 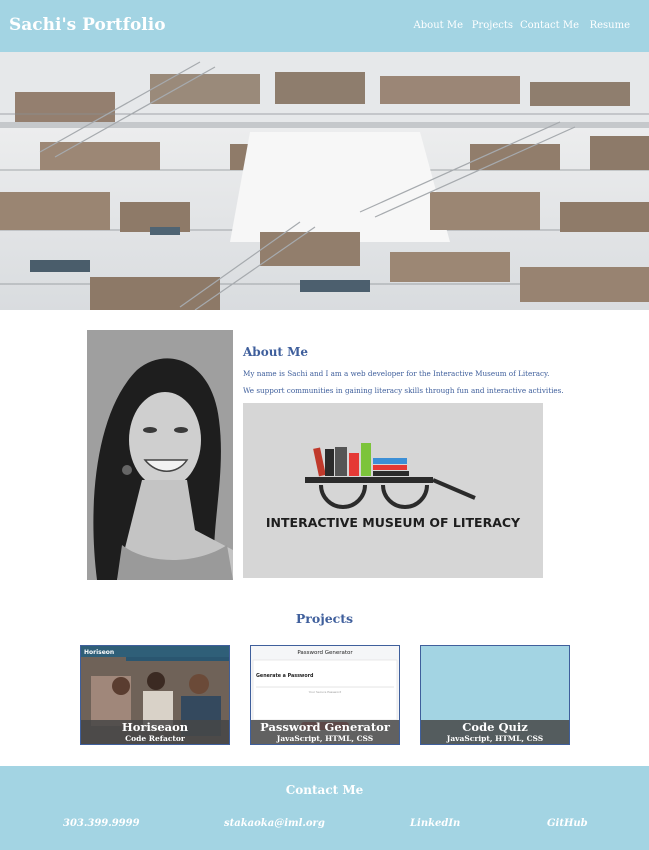 What do you see at coordinates (495, 727) in the screenshot?
I see `card-title: Code Quiz` at bounding box center [495, 727].